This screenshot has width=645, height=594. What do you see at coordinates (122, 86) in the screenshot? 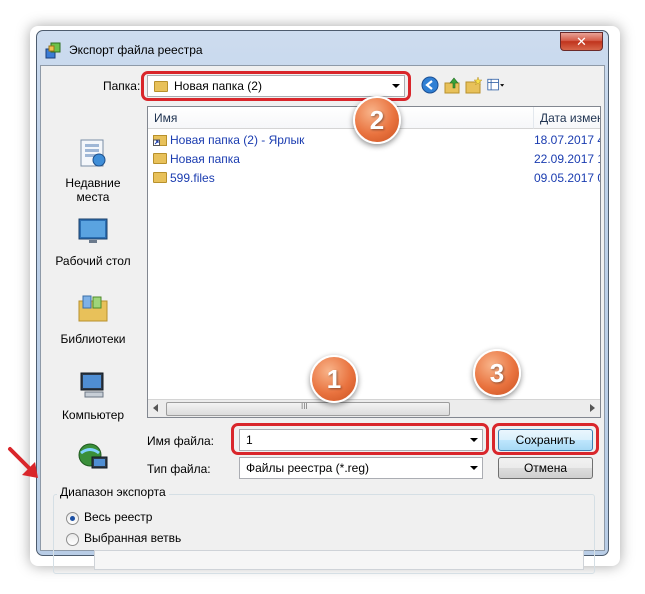
I see `folder-label: Папка:` at bounding box center [122, 86].